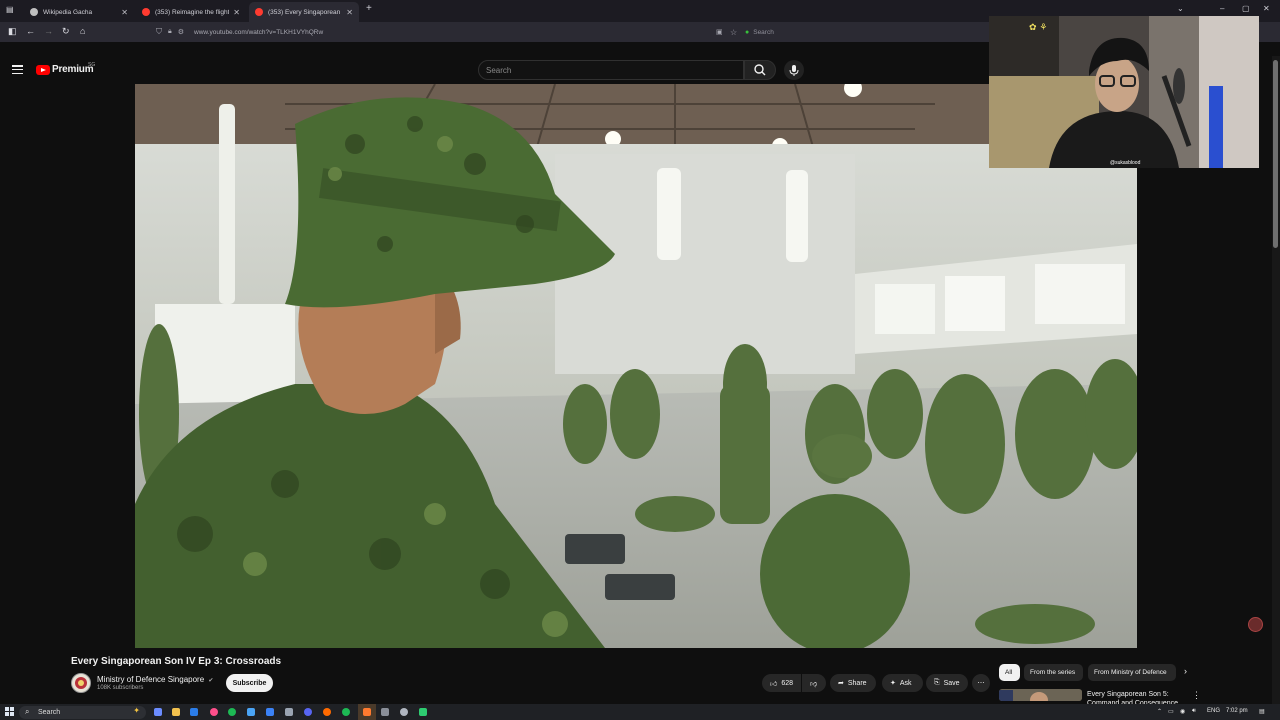  What do you see at coordinates (1159, 711) in the screenshot?
I see `tray-overflow-chevron-icon: ⌃` at bounding box center [1159, 711].